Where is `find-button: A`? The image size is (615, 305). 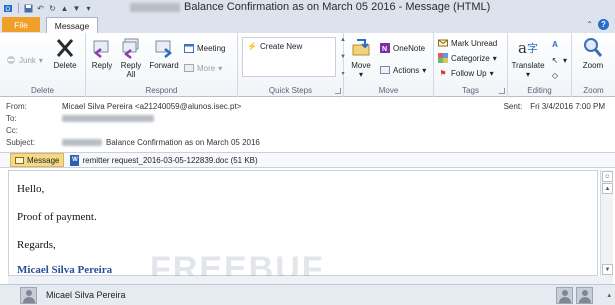 find-button: A is located at coordinates (555, 44).